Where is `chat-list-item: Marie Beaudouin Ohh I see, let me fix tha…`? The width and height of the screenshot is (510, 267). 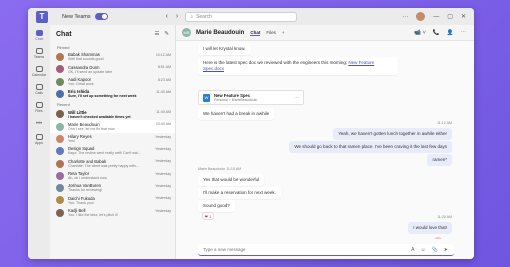 chat-list-item: Marie Beaudouin Ohh I see, let me fix tha… is located at coordinates (112, 126).